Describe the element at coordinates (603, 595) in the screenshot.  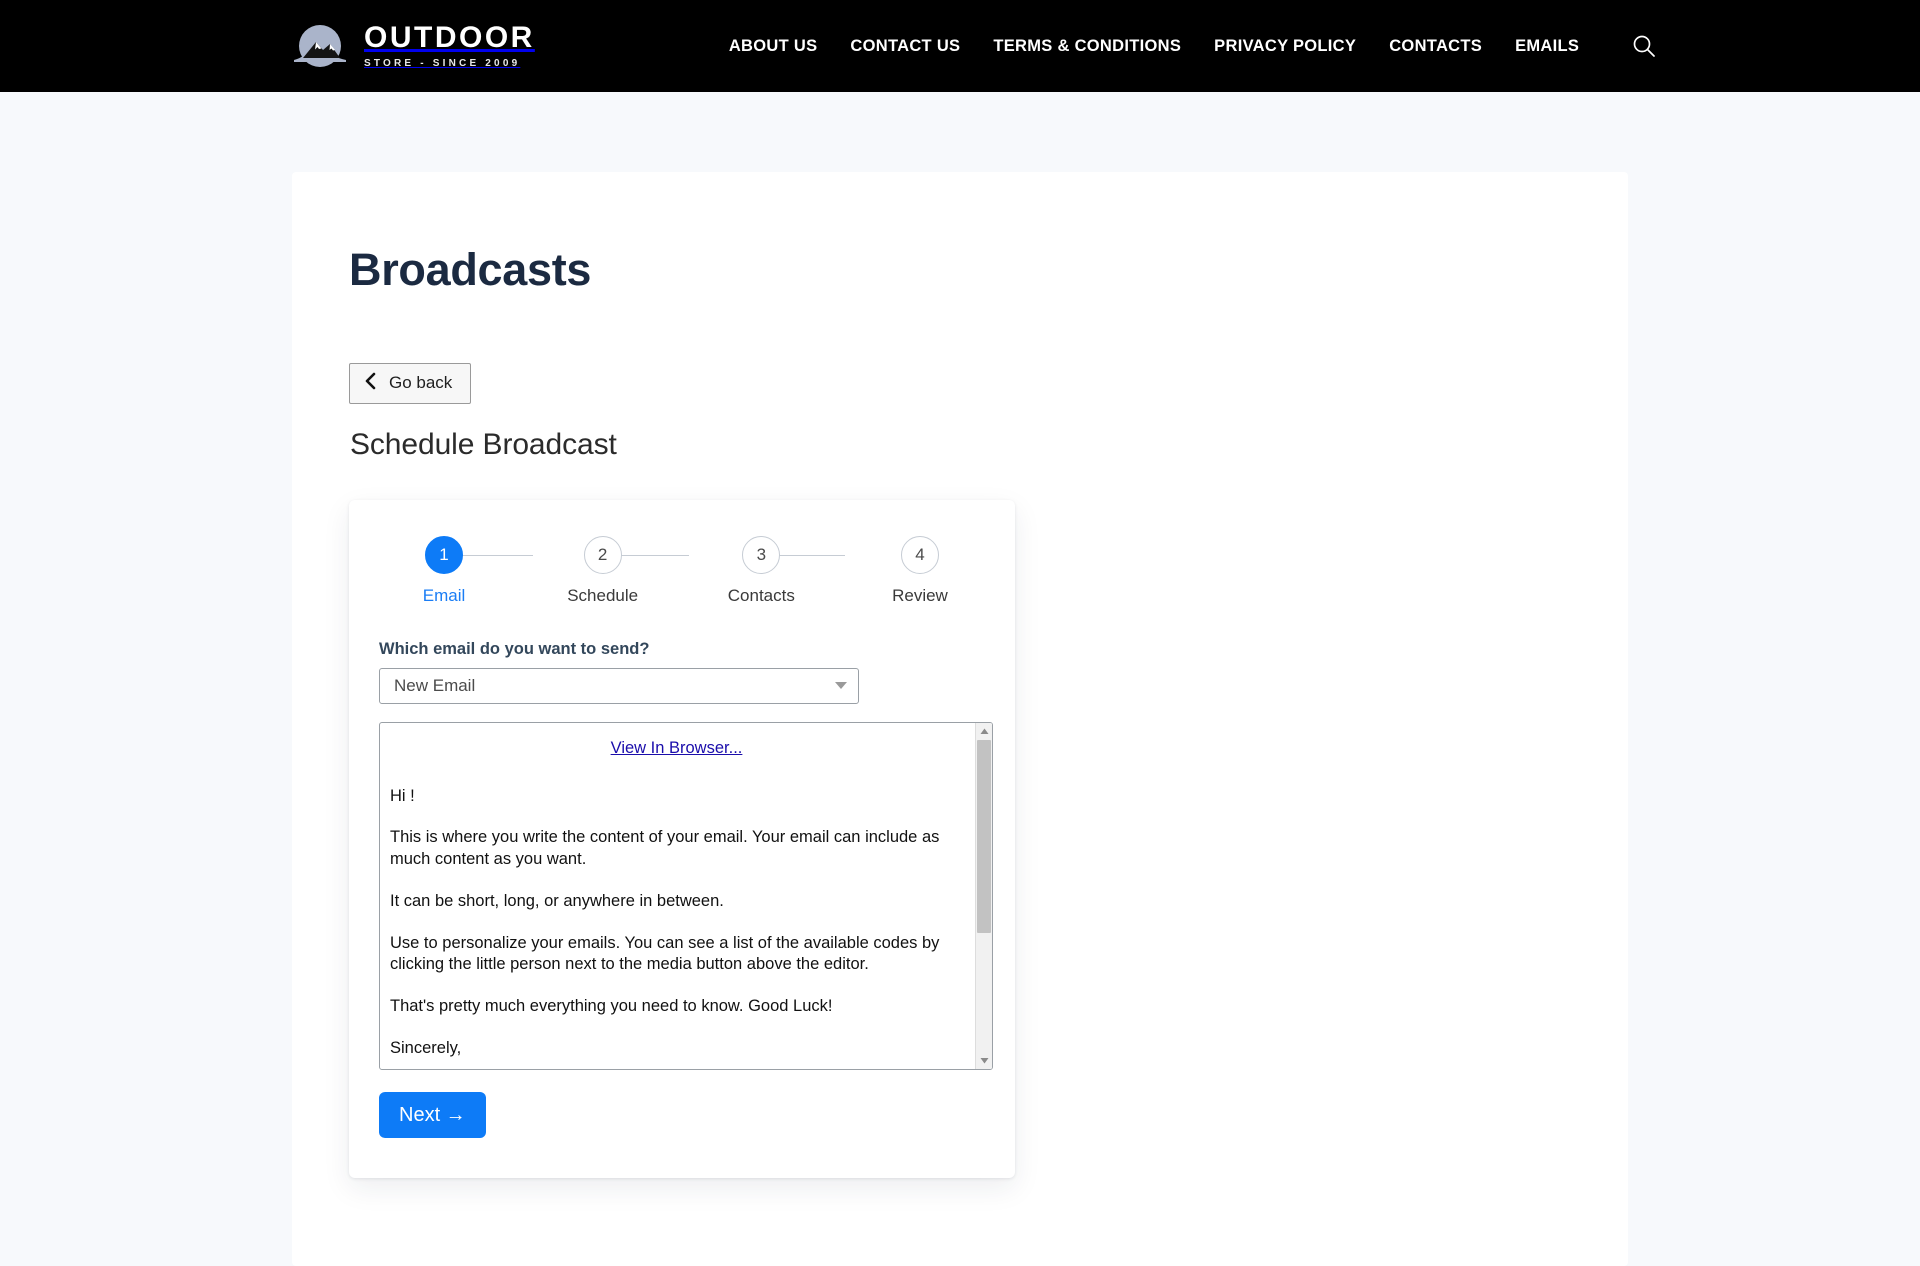
I see `stepper-step-schedule-label: Schedule` at that location.